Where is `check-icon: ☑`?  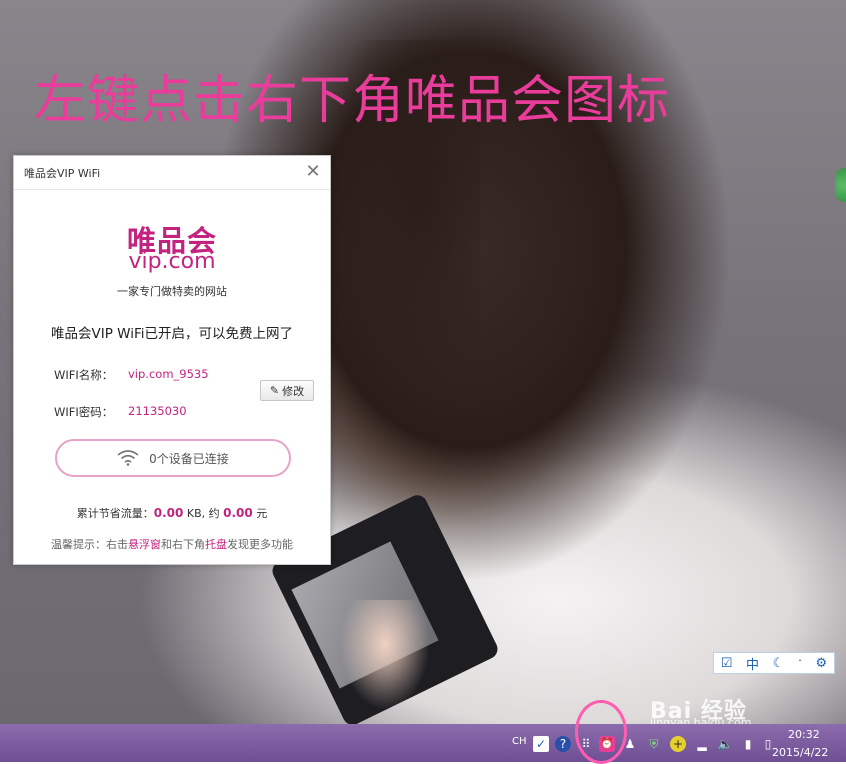 check-icon: ☑ is located at coordinates (727, 663).